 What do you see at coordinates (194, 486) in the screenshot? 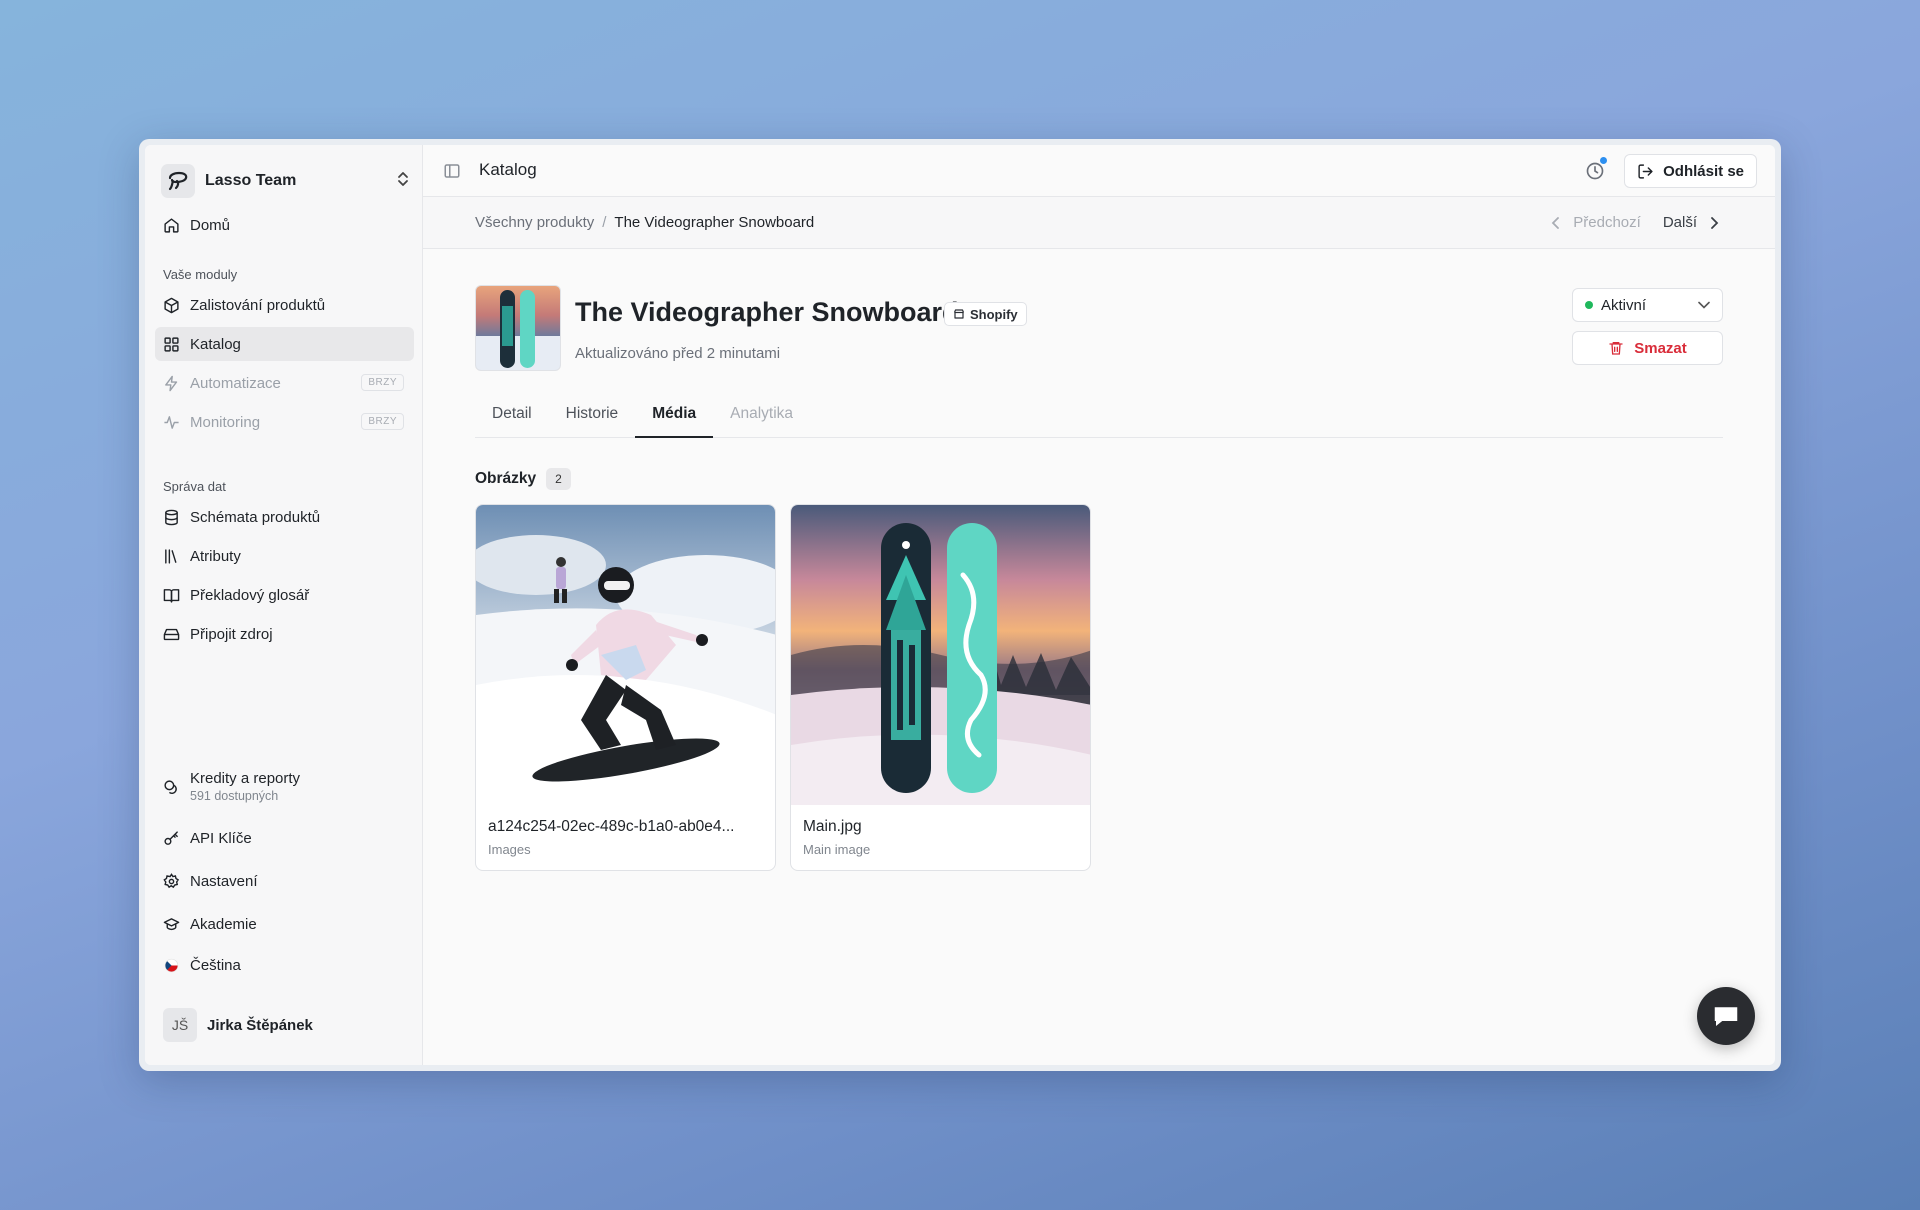
I see `section-label-data: Správa dat` at bounding box center [194, 486].